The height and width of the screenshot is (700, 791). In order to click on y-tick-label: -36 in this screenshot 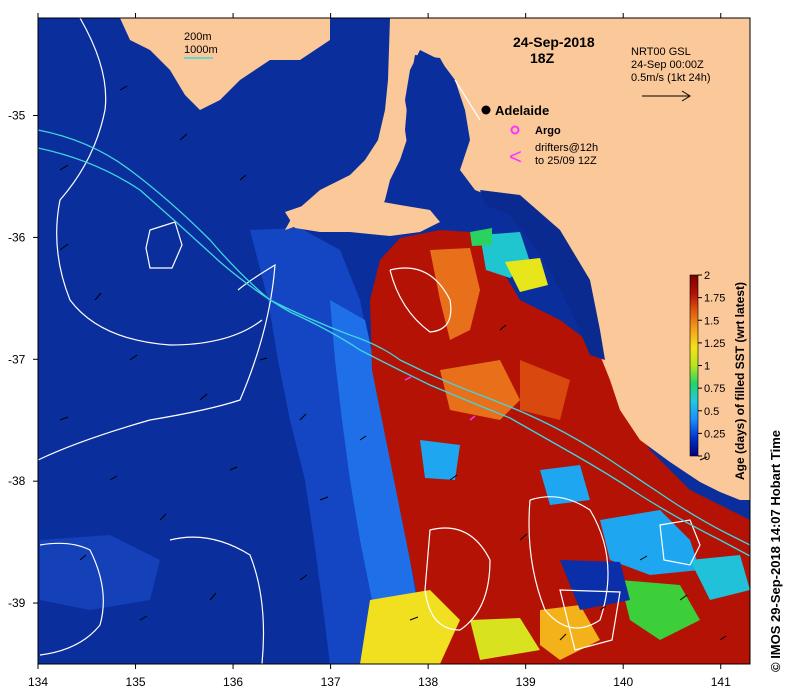, I will do `click(17, 237)`.